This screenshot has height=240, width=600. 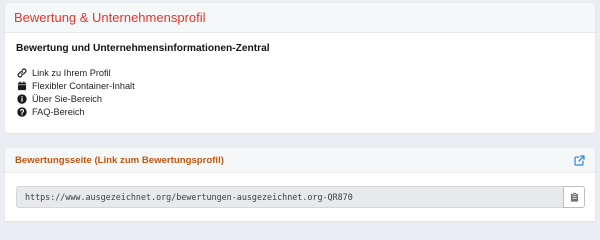 I want to click on feature-label-faq: FAQ-Bereich, so click(x=58, y=111).